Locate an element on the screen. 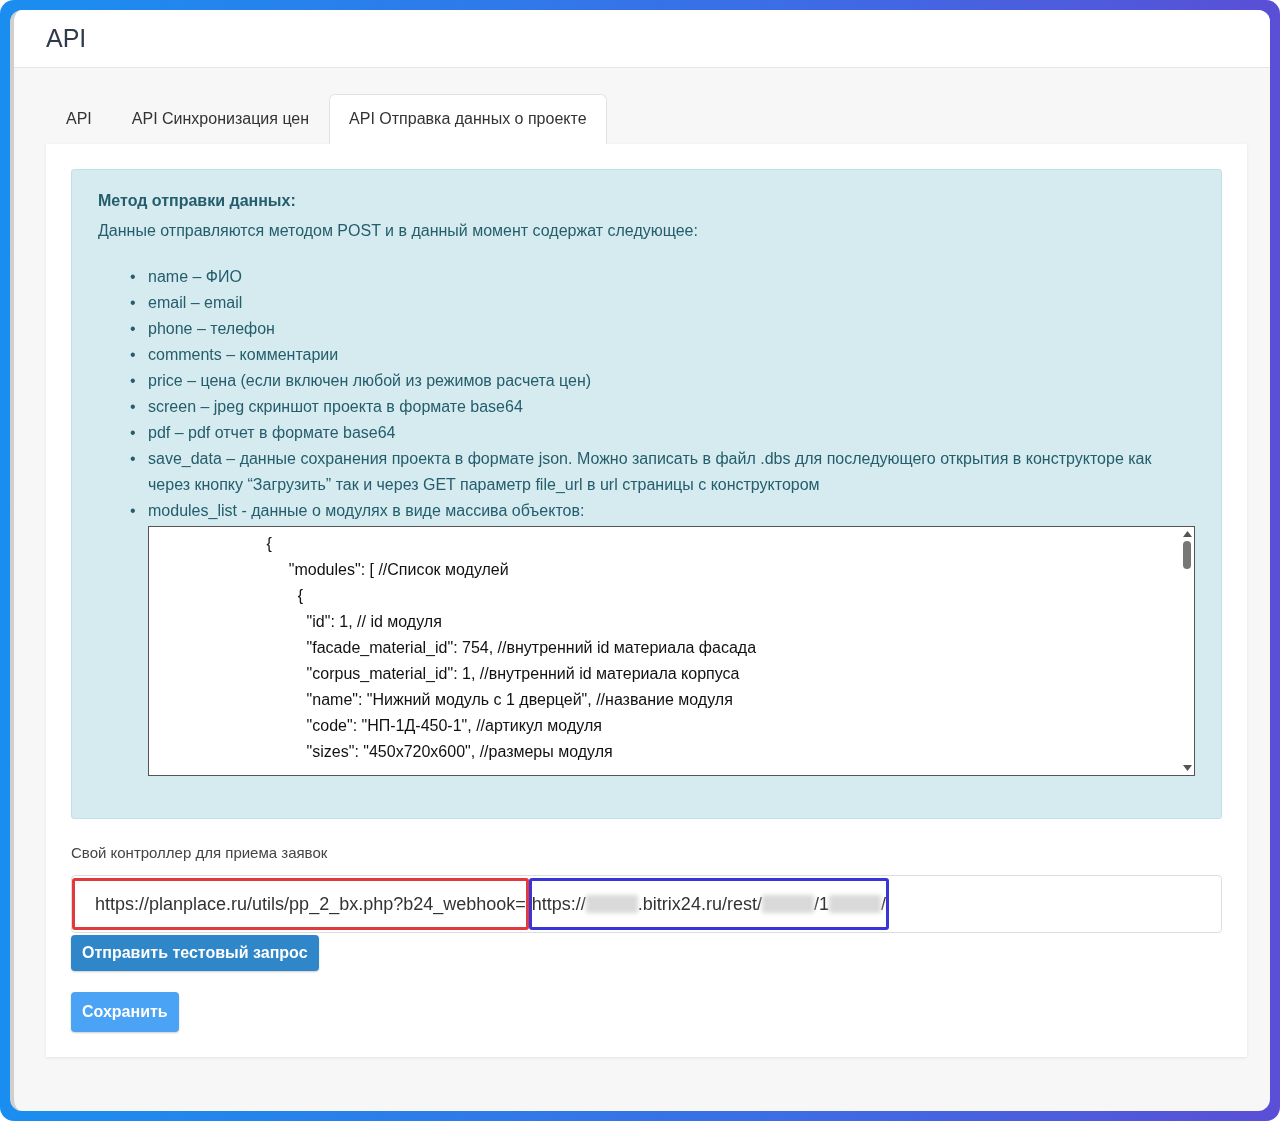 The width and height of the screenshot is (1280, 1121). code-line: "modules": [ //Список модулей is located at coordinates (398, 570).